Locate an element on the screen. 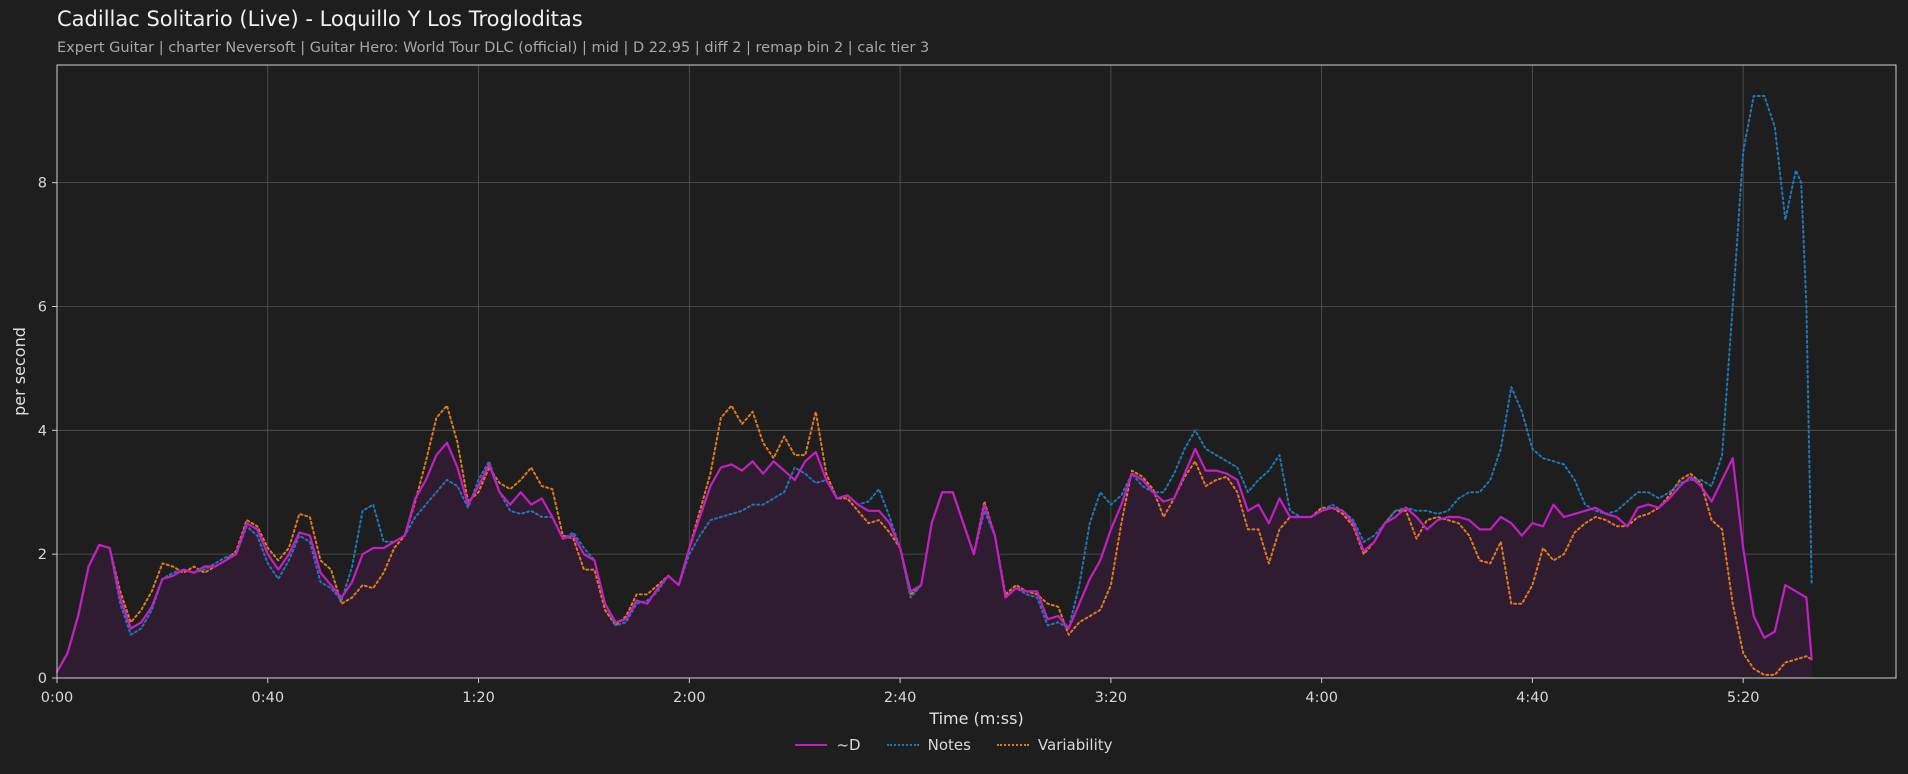 This screenshot has height=774, width=1908. x-tick-label: 4:40 is located at coordinates (1532, 698).